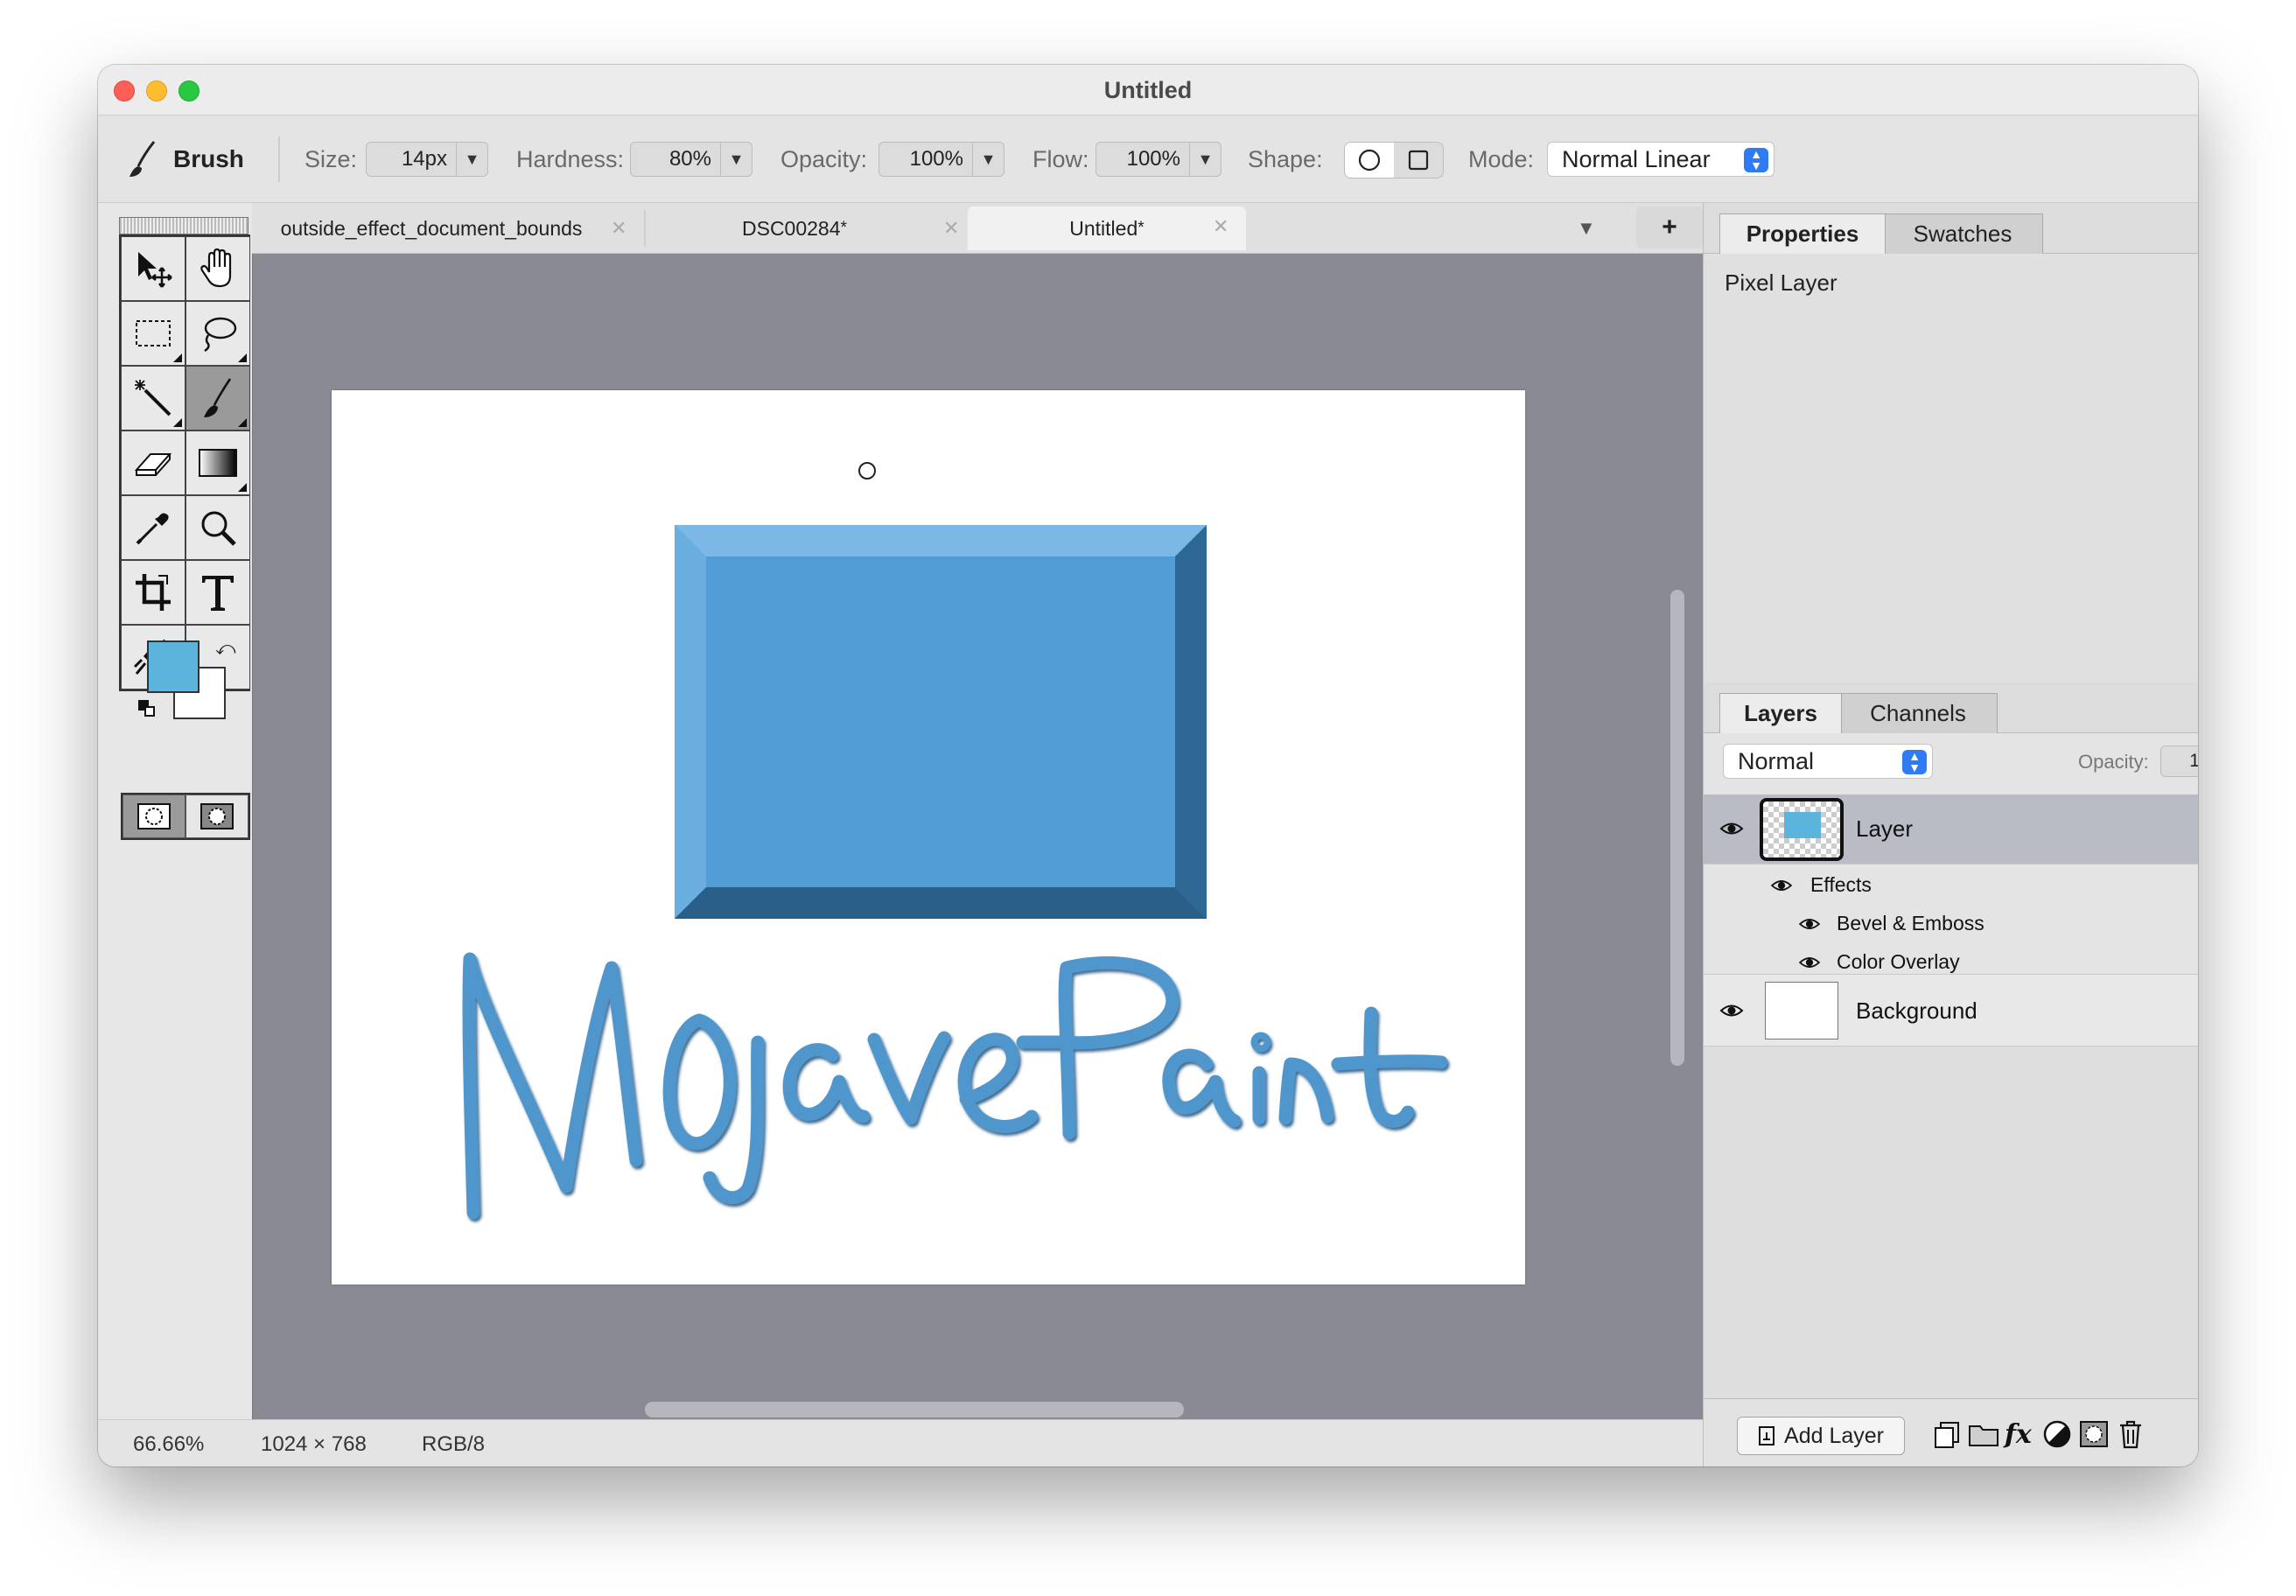 The height and width of the screenshot is (1596, 2296). What do you see at coordinates (1780, 713) in the screenshot?
I see `tab-layers: Layers` at bounding box center [1780, 713].